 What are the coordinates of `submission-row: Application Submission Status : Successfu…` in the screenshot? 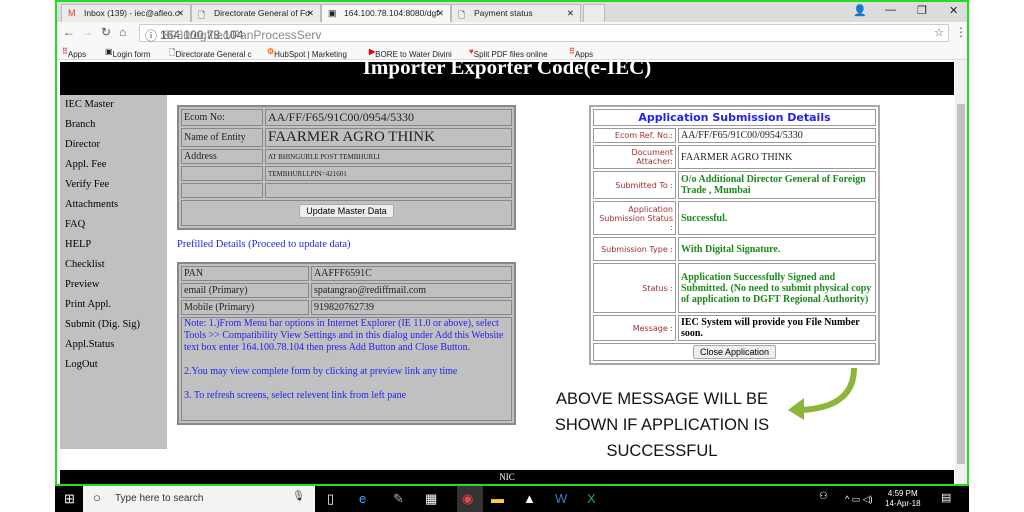 It's located at (734, 218).